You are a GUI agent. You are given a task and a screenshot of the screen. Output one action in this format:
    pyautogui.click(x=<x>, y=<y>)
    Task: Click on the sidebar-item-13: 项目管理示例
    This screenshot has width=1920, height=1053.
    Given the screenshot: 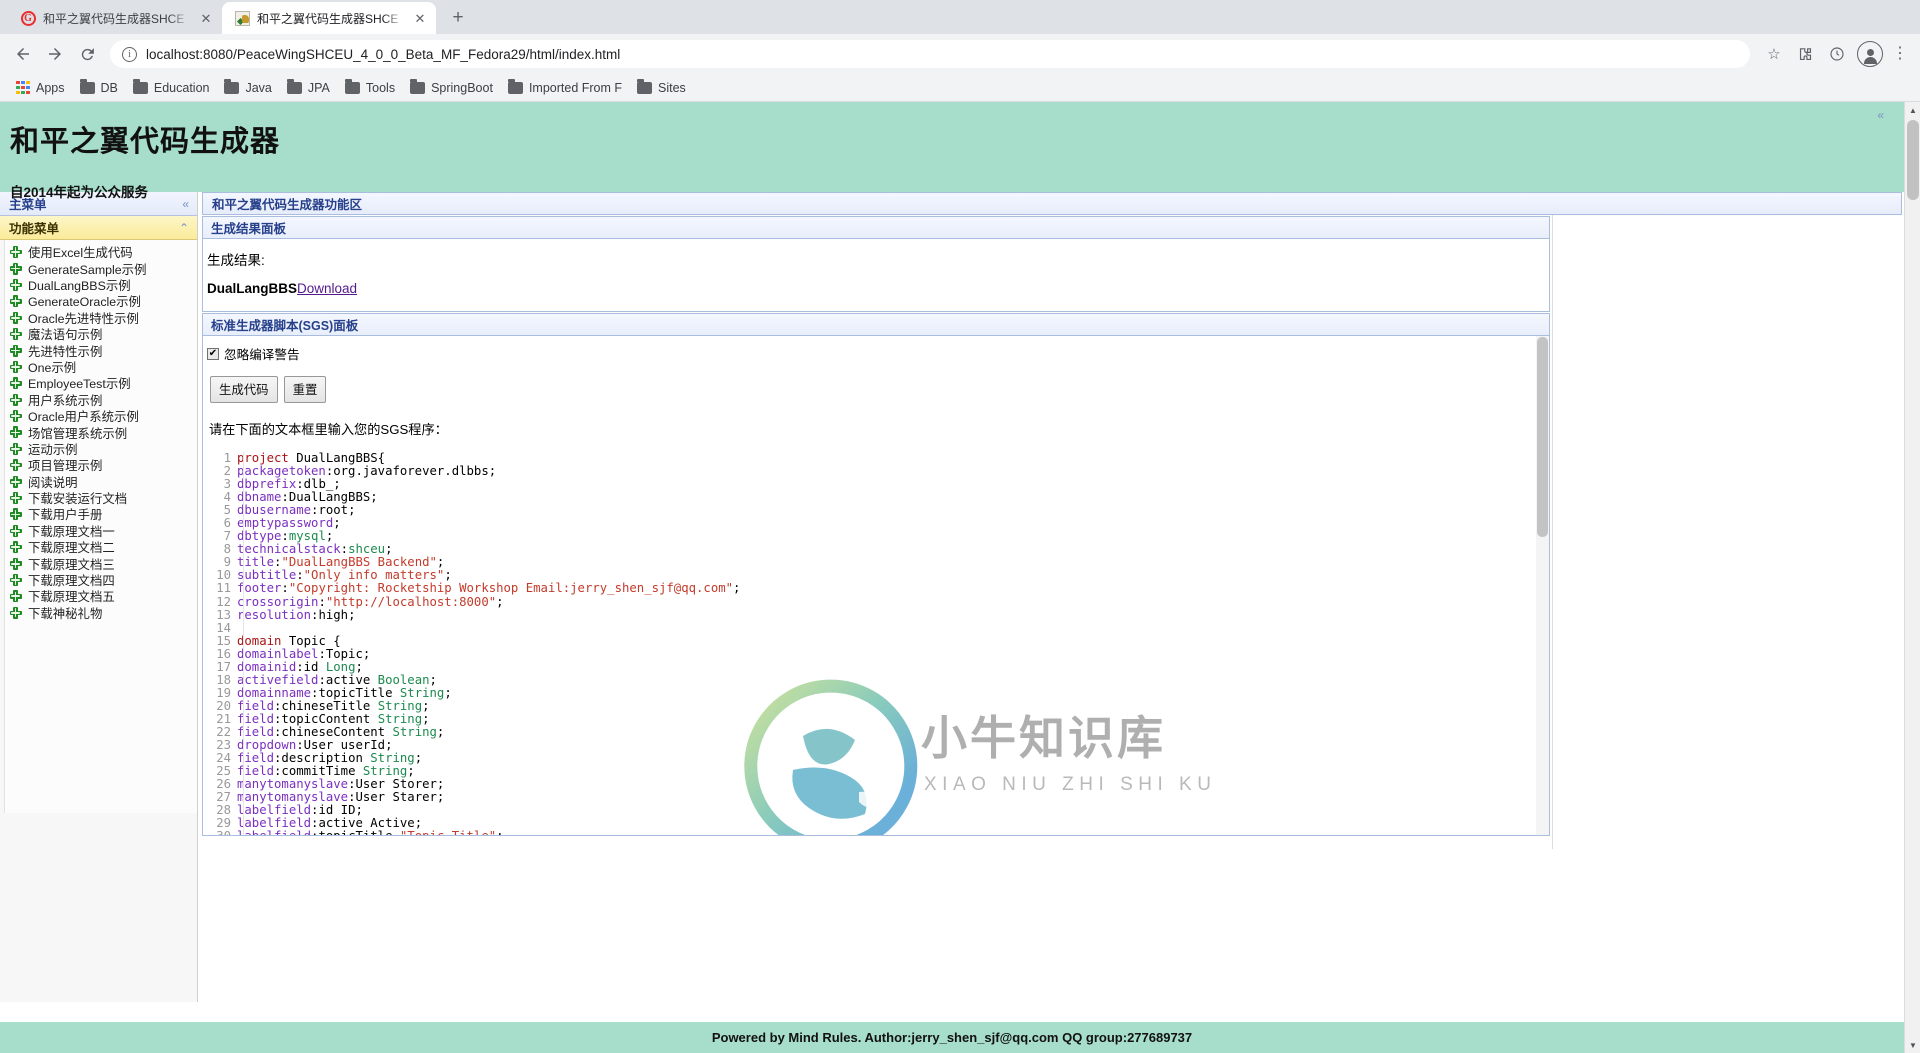 What is the action you would take?
    pyautogui.click(x=101, y=465)
    